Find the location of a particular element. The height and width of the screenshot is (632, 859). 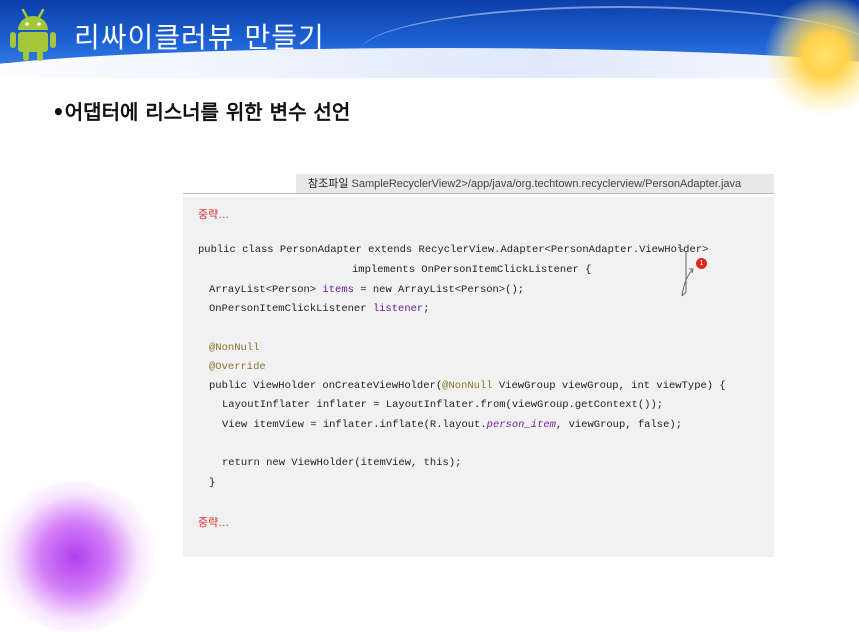

code-line-6: @Override is located at coordinates (237, 367).